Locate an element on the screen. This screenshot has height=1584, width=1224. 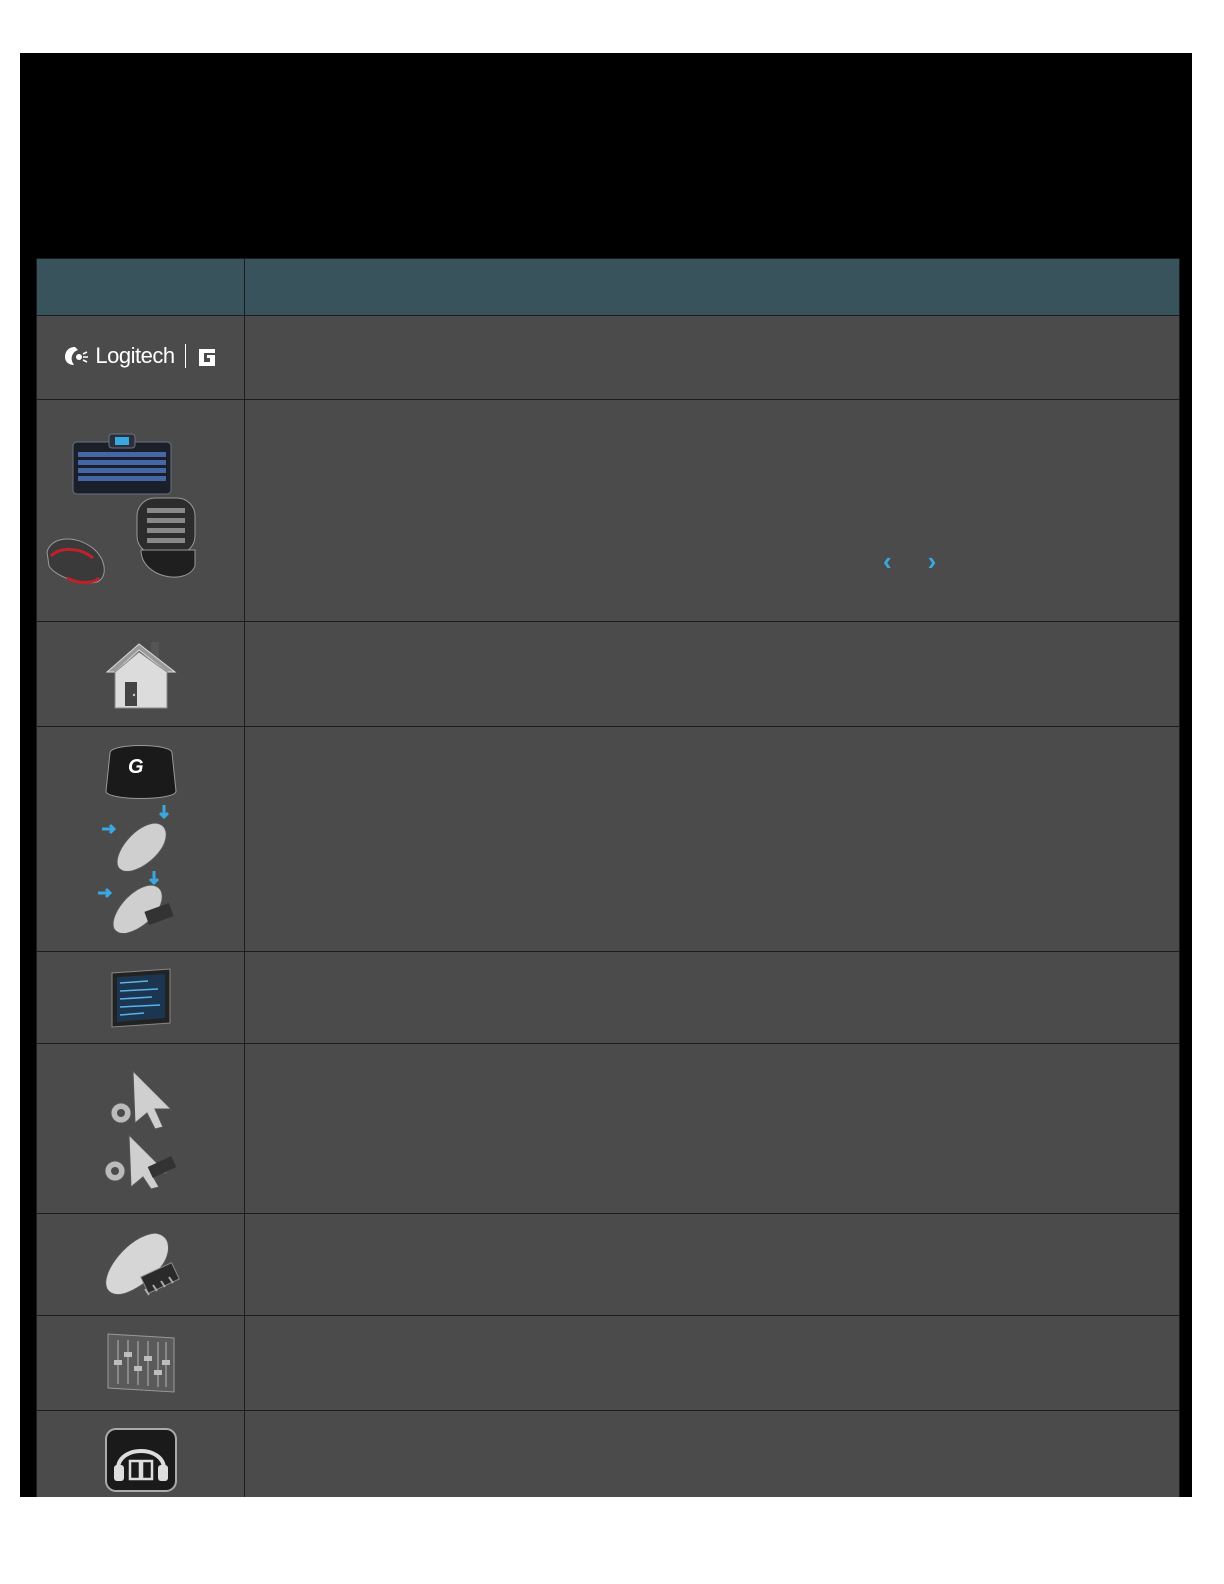
icon-cell: G is located at coordinates (140, 839).